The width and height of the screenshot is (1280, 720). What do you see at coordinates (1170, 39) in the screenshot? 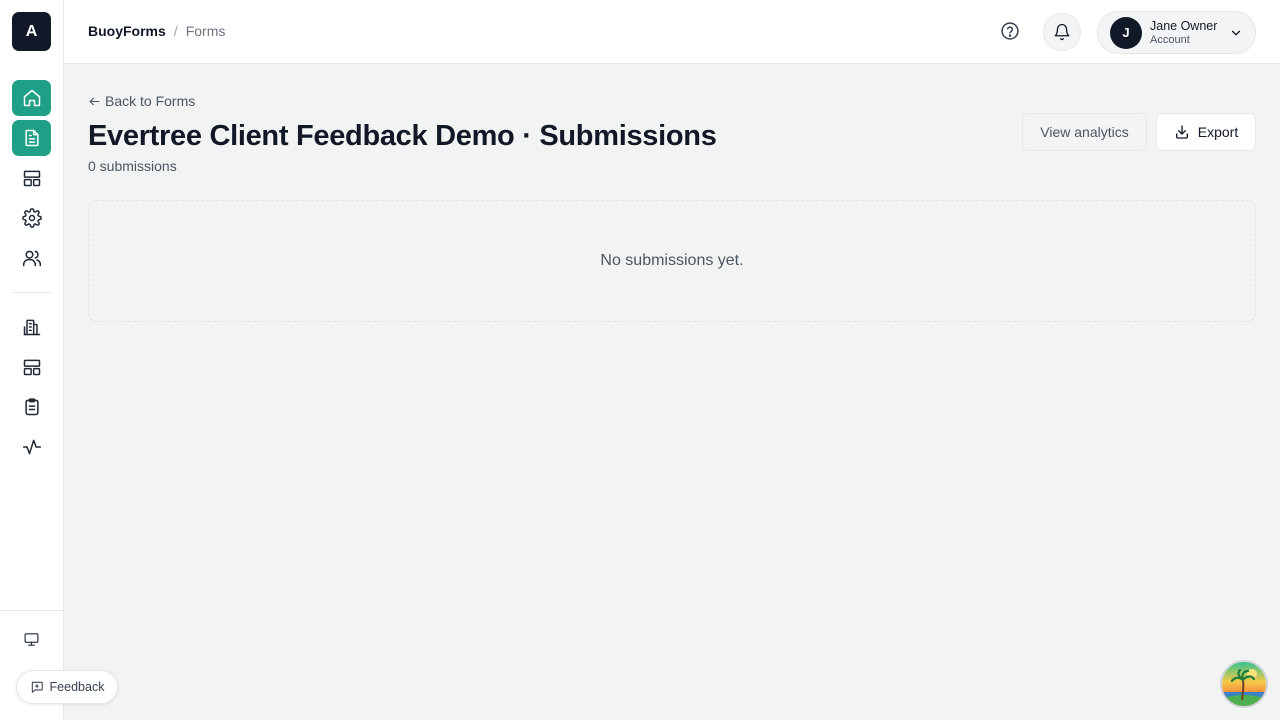
I see `account-subtitle: Account` at bounding box center [1170, 39].